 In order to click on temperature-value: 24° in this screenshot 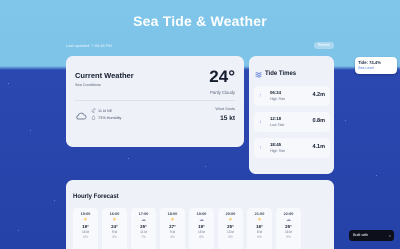, I will do `click(222, 76)`.